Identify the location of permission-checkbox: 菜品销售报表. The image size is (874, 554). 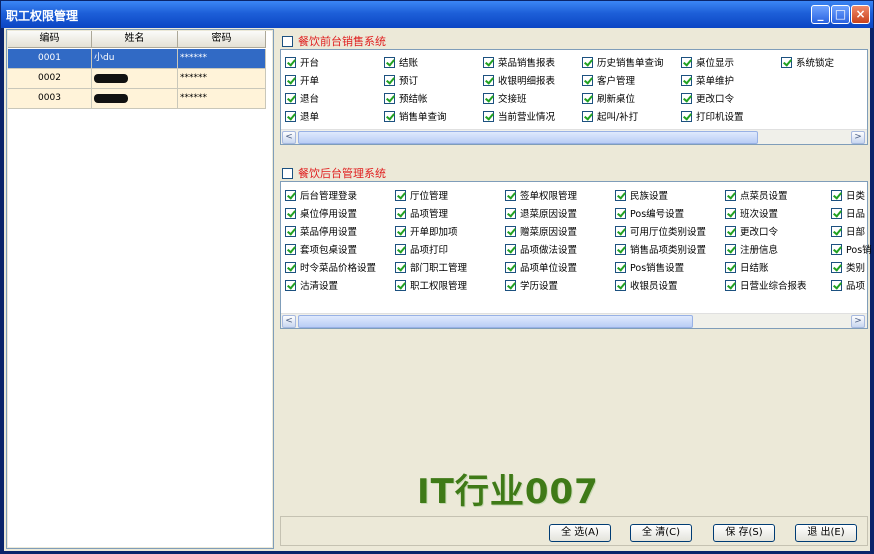
(519, 62).